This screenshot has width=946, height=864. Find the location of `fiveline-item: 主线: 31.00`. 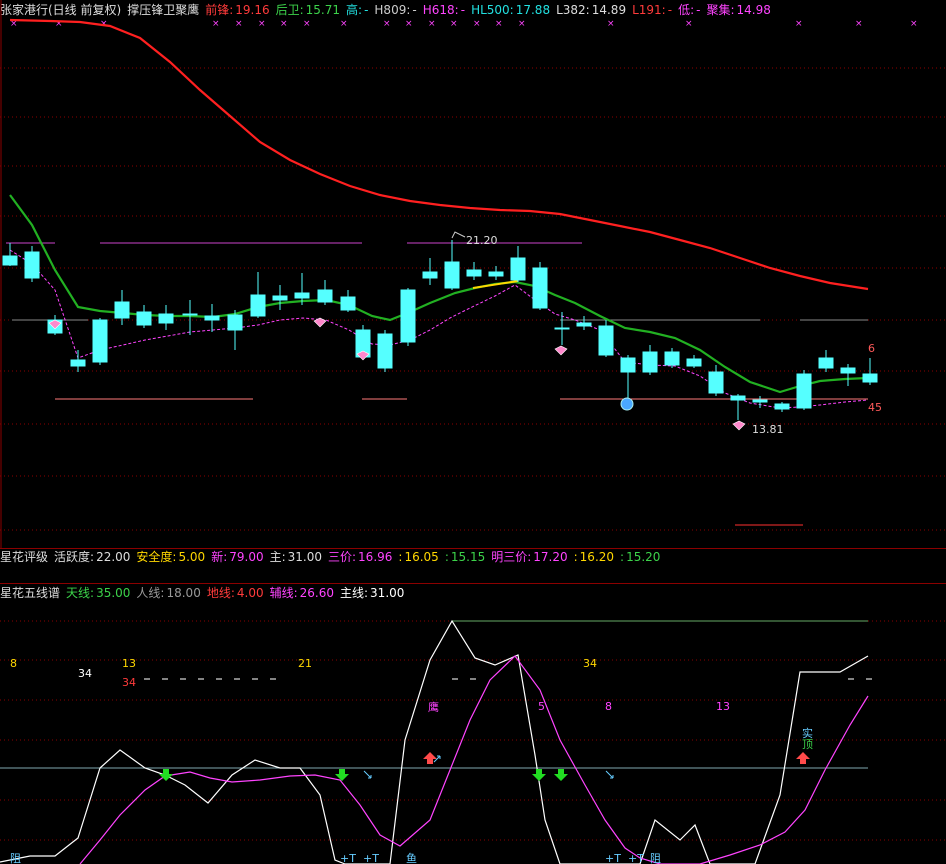

fiveline-item: 主线: 31.00 is located at coordinates (372, 593).